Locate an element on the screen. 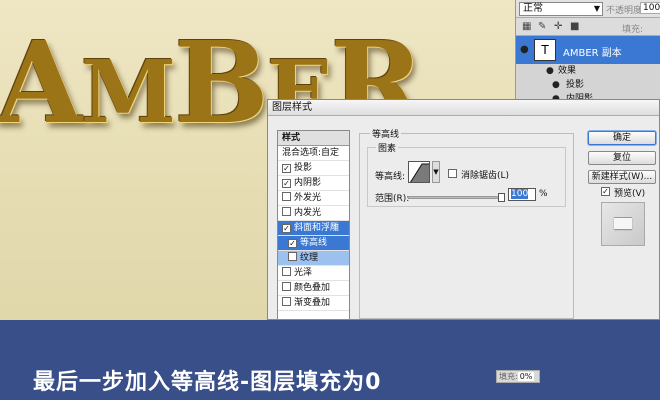 This screenshot has width=660, height=400. style-item-inner-glow: 内发光 is located at coordinates (313, 213).